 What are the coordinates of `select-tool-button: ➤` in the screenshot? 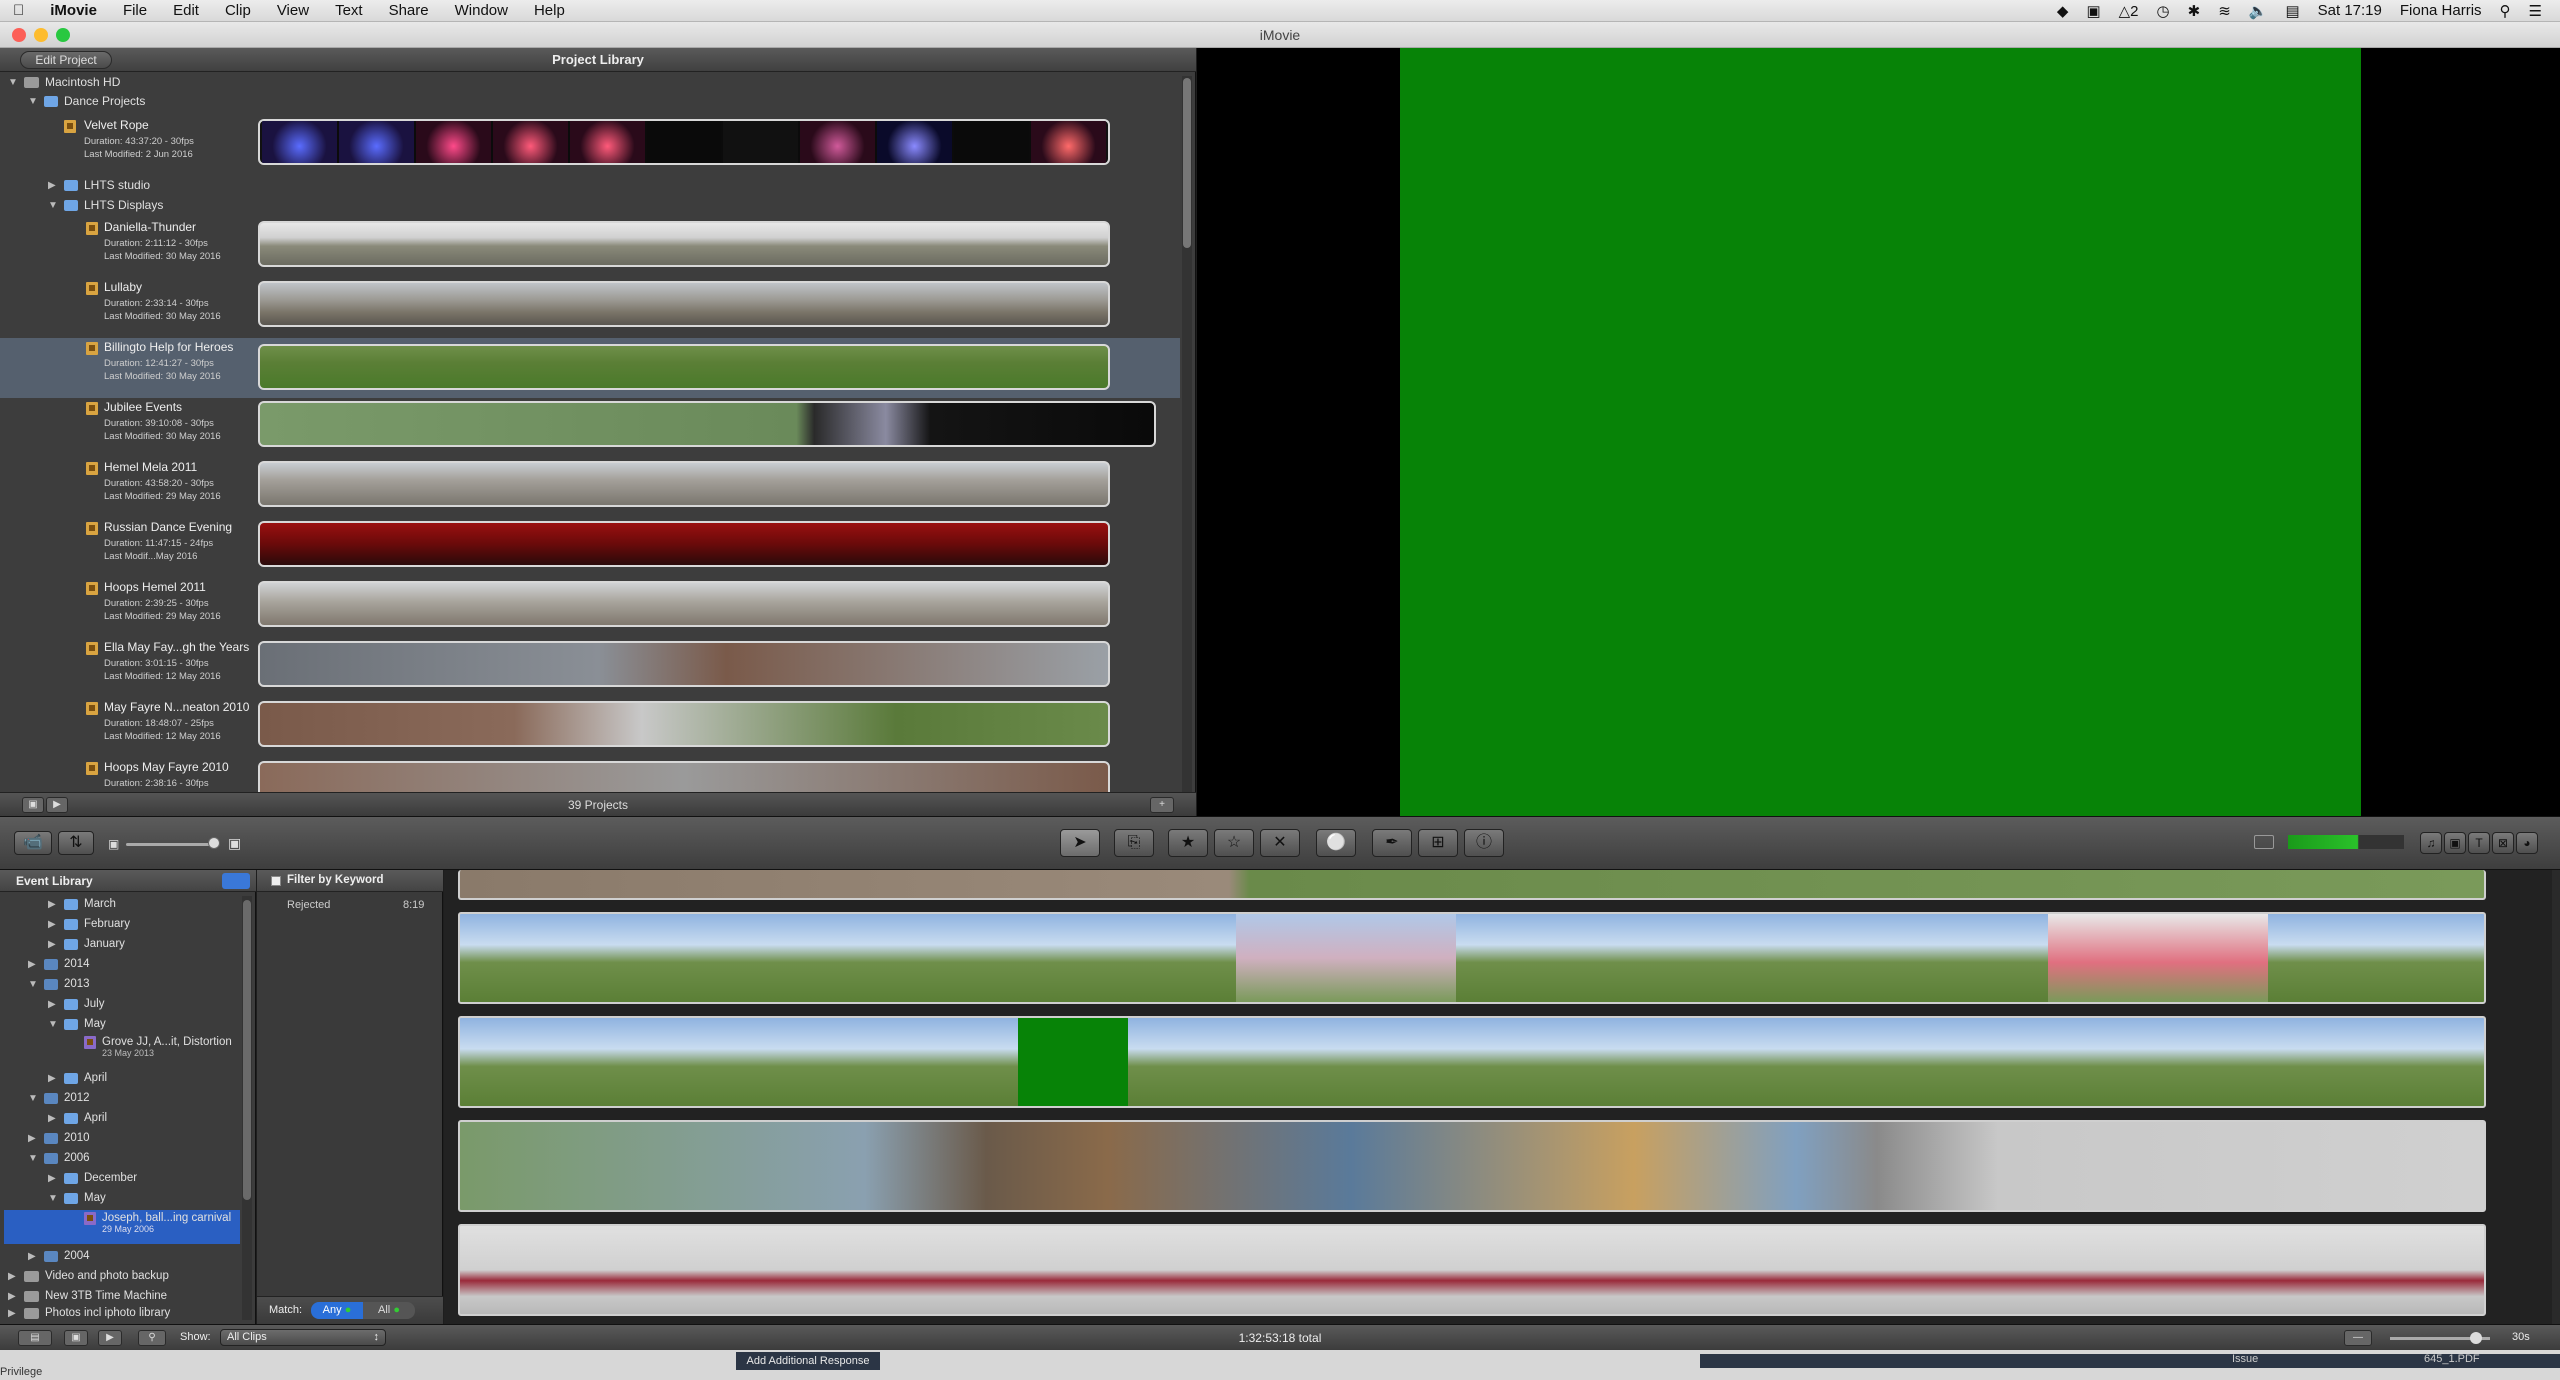 It's located at (1080, 843).